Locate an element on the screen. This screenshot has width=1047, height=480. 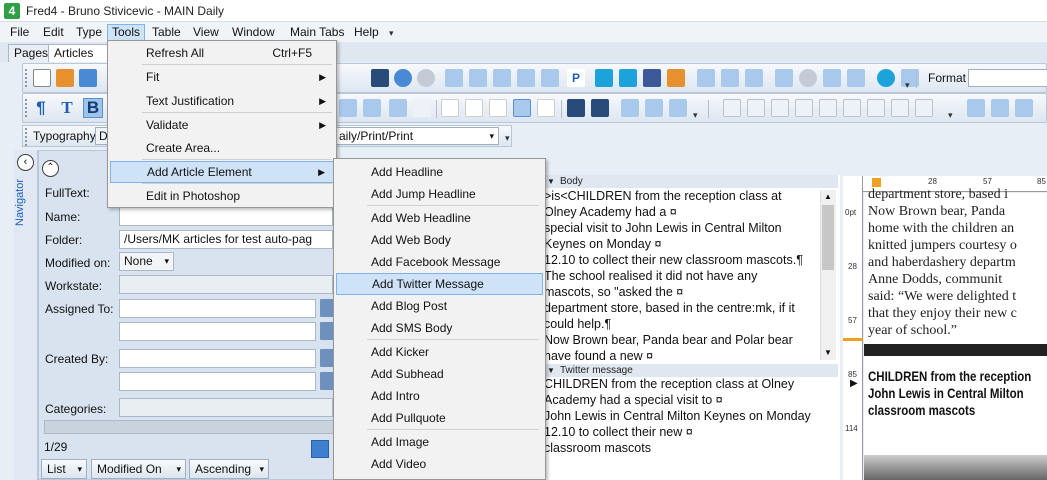
add-element-menu-item: Add Blog Post is located at coordinates (439, 306).